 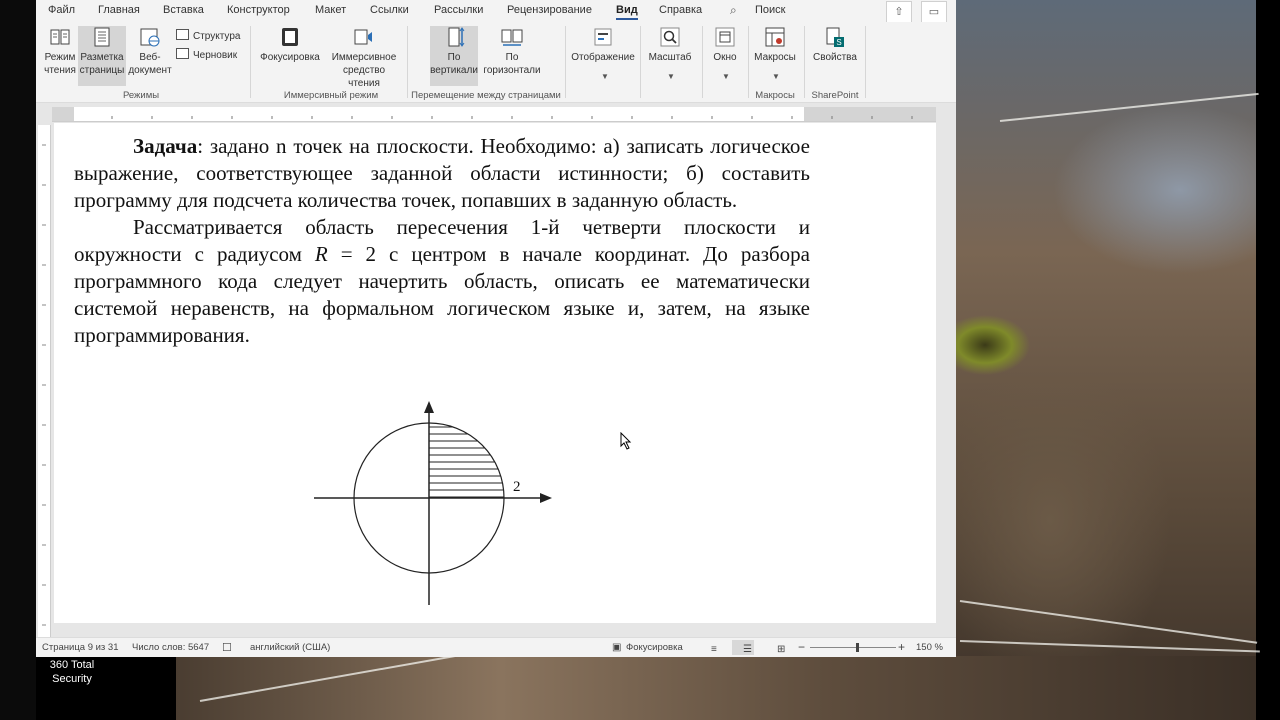 What do you see at coordinates (486, 95) in the screenshot?
I see `group-page-movement-label: Перемещение между страницами` at bounding box center [486, 95].